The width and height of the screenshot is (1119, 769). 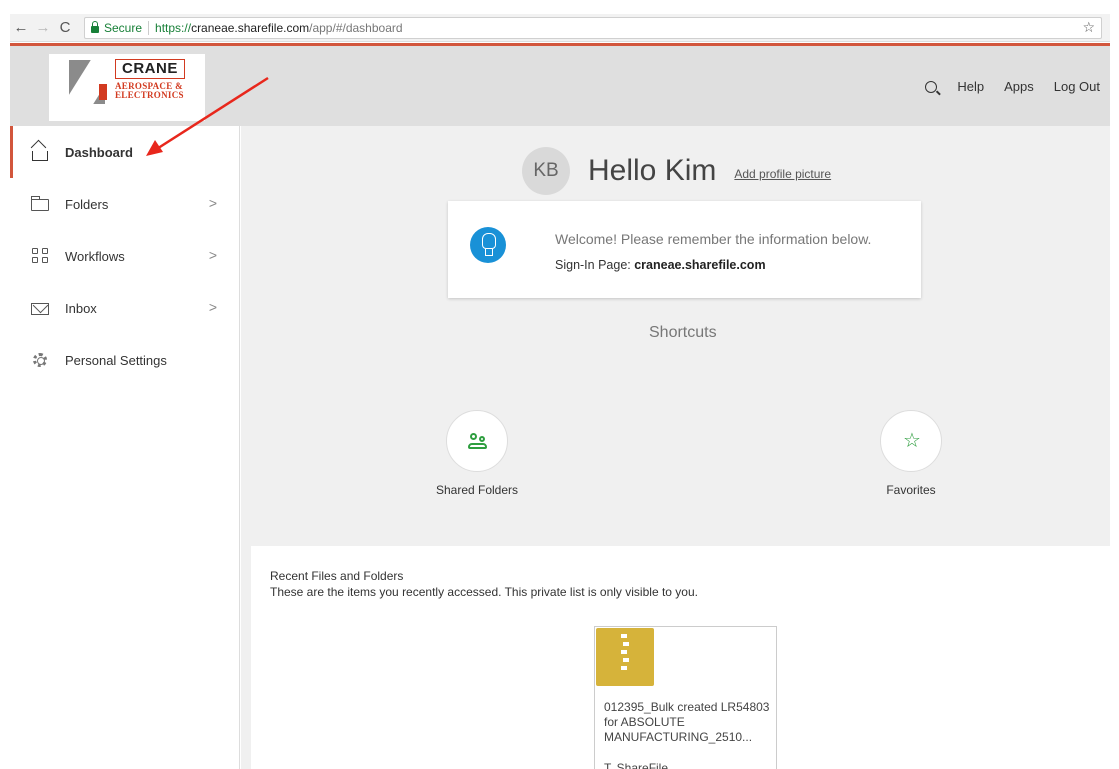 I want to click on crane-logo: CRANE AEROSPACE & ELECTRONICS, so click(x=127, y=87).